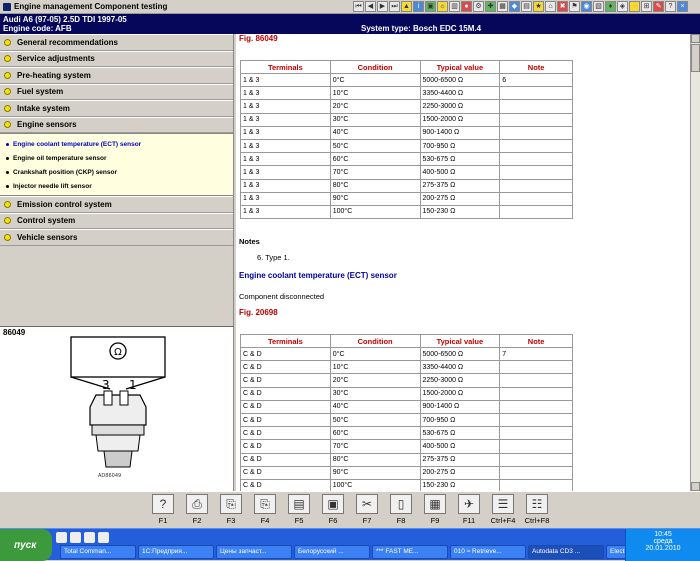 This screenshot has width=700, height=561. I want to click on cell-note: 6, so click(536, 80).